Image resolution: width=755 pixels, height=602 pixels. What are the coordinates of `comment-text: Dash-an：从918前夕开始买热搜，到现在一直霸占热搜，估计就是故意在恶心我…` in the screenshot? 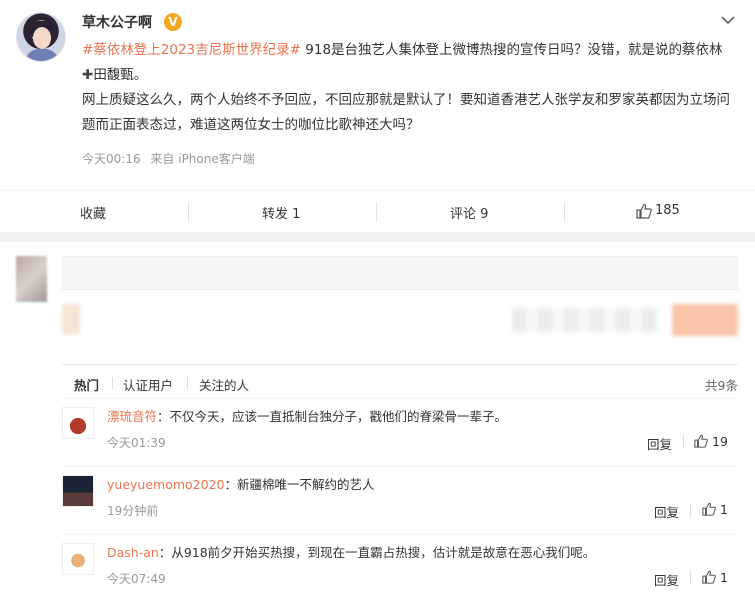 It's located at (351, 551).